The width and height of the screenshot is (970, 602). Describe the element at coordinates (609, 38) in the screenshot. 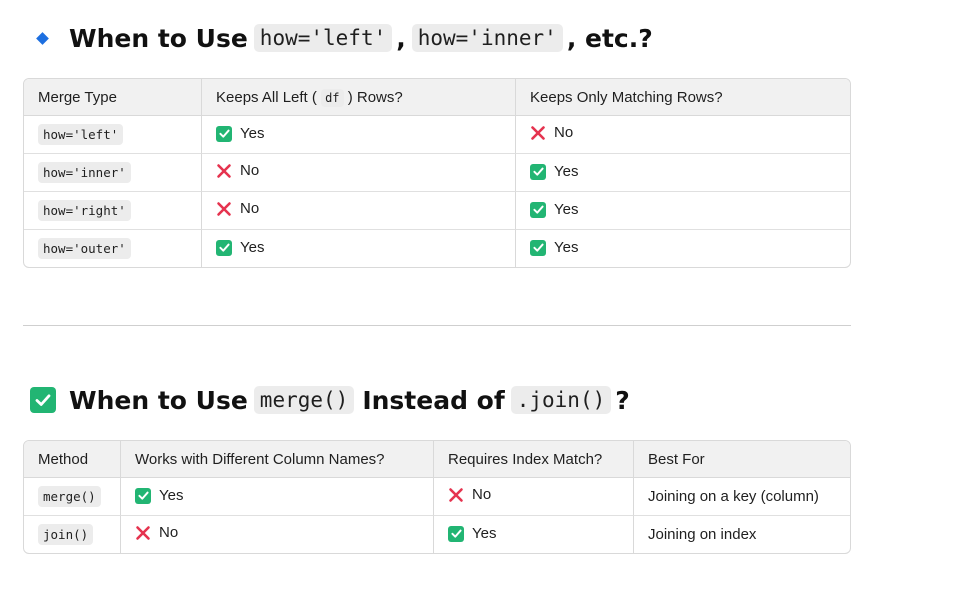

I see `heading-text: , etc.?` at that location.